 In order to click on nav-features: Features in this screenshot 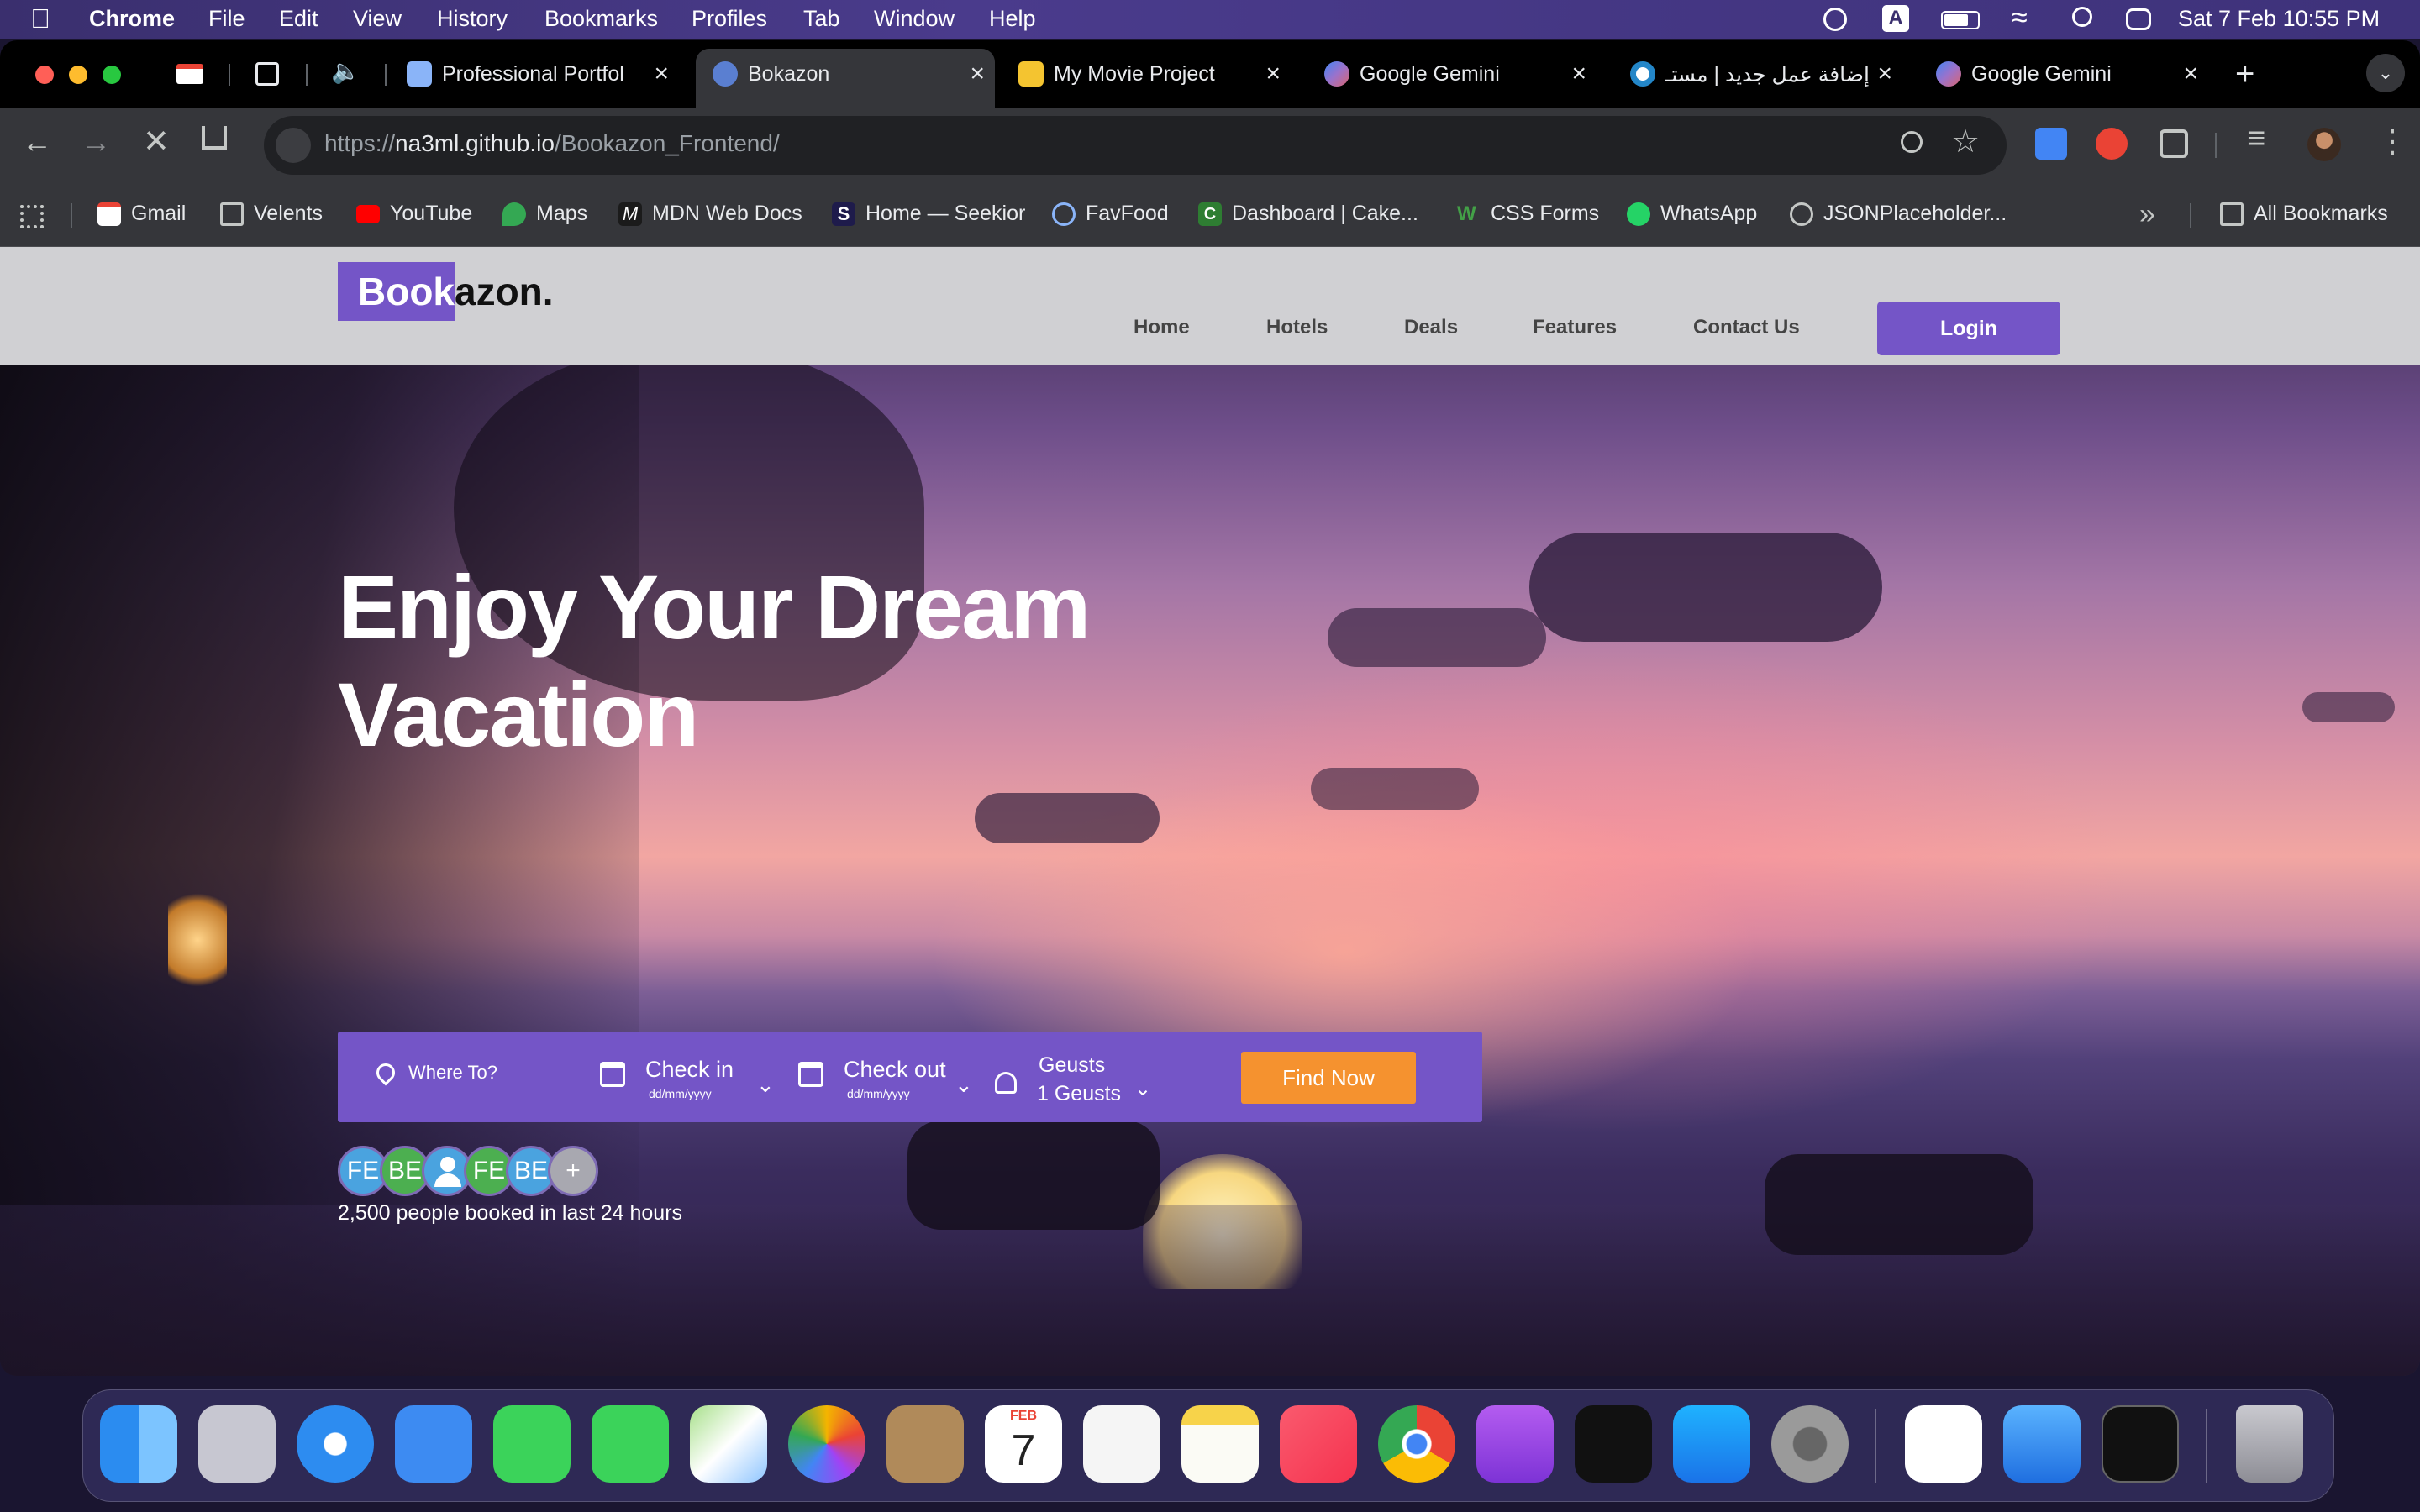, I will do `click(1575, 327)`.